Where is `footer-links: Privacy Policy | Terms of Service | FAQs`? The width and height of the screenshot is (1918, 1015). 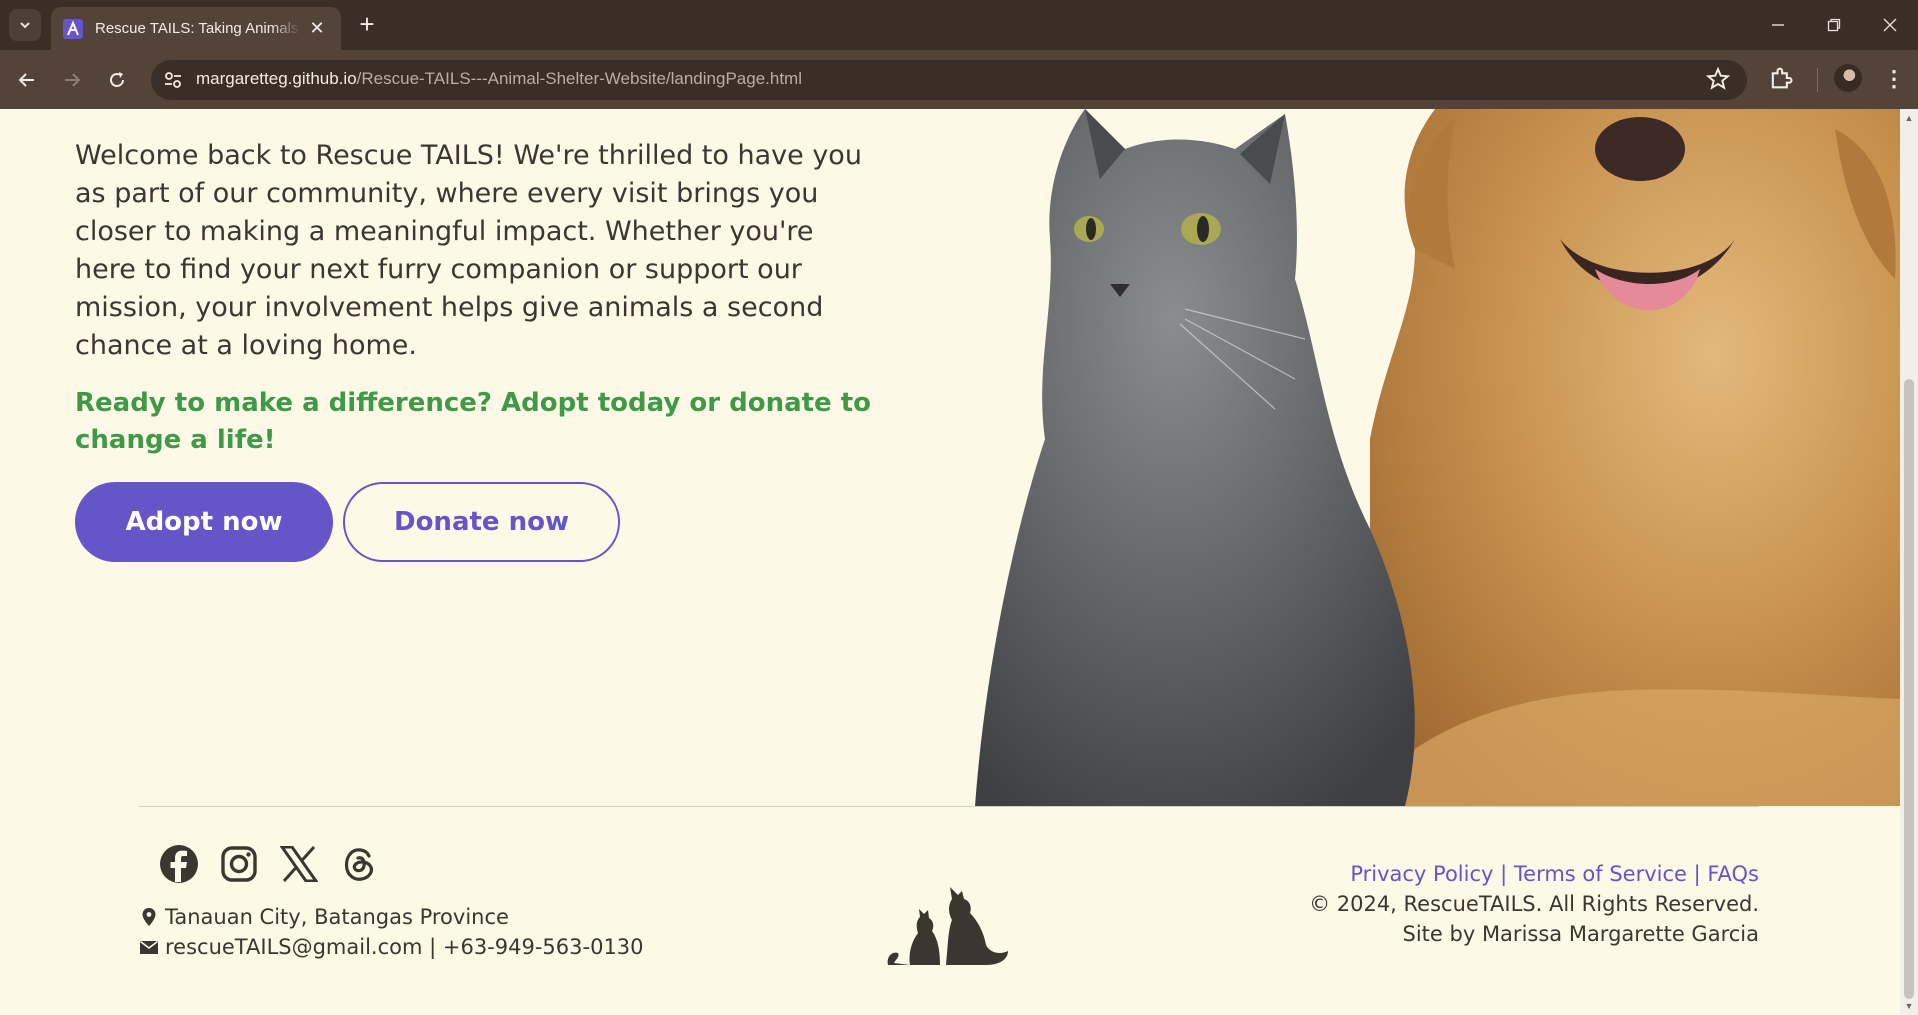 footer-links: Privacy Policy | Terms of Service | FAQs is located at coordinates (1534, 874).